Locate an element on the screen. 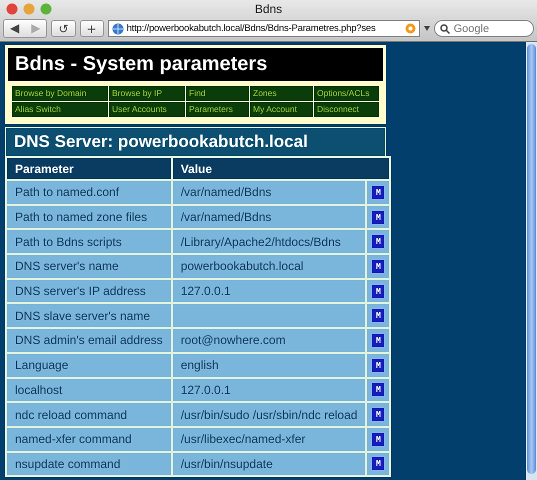  search-field: Google is located at coordinates (484, 28).